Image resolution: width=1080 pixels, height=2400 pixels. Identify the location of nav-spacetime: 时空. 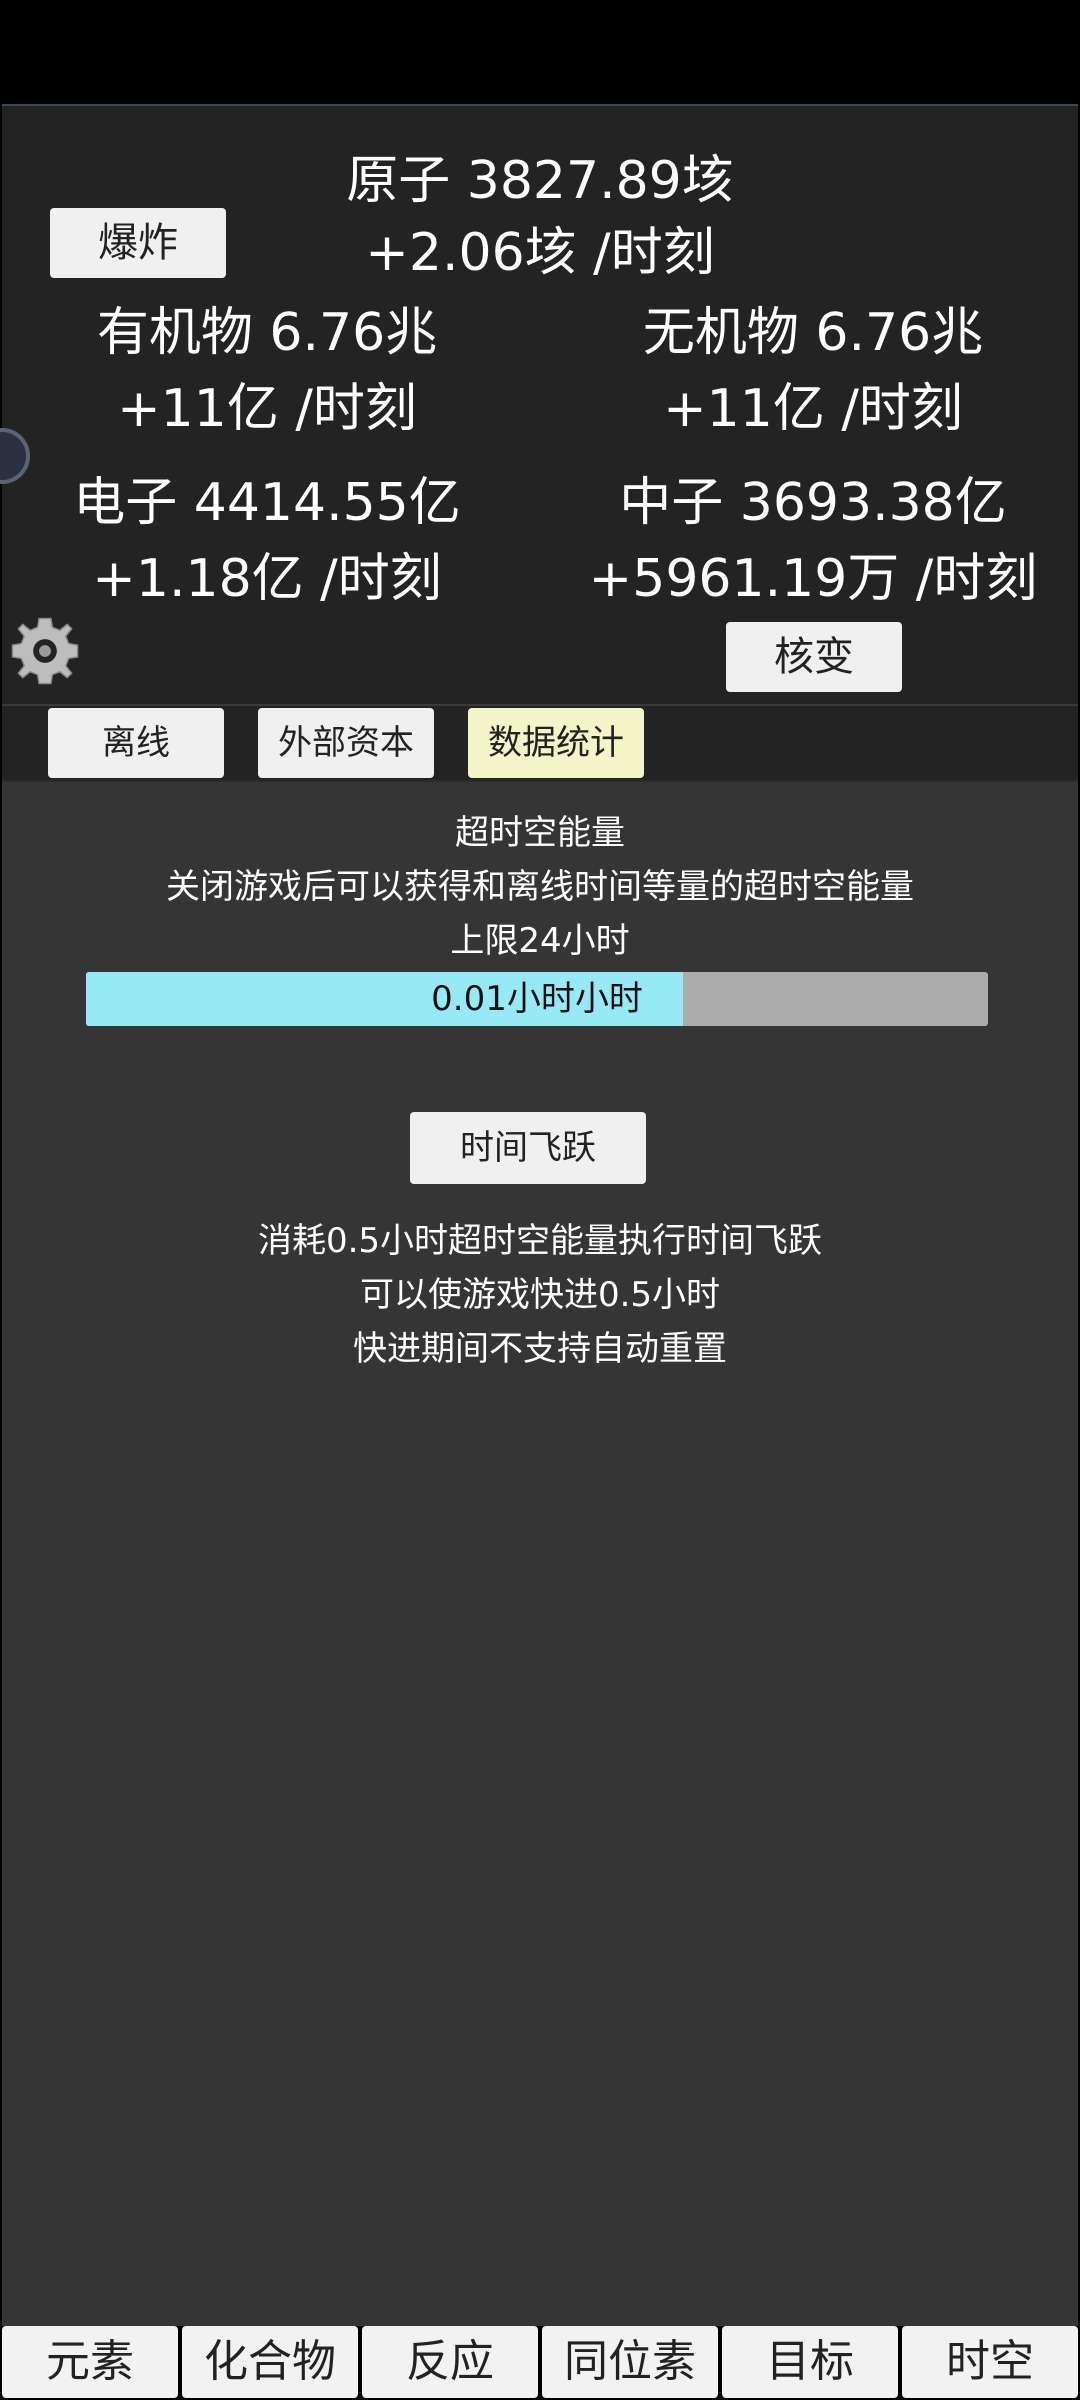
(990, 2362).